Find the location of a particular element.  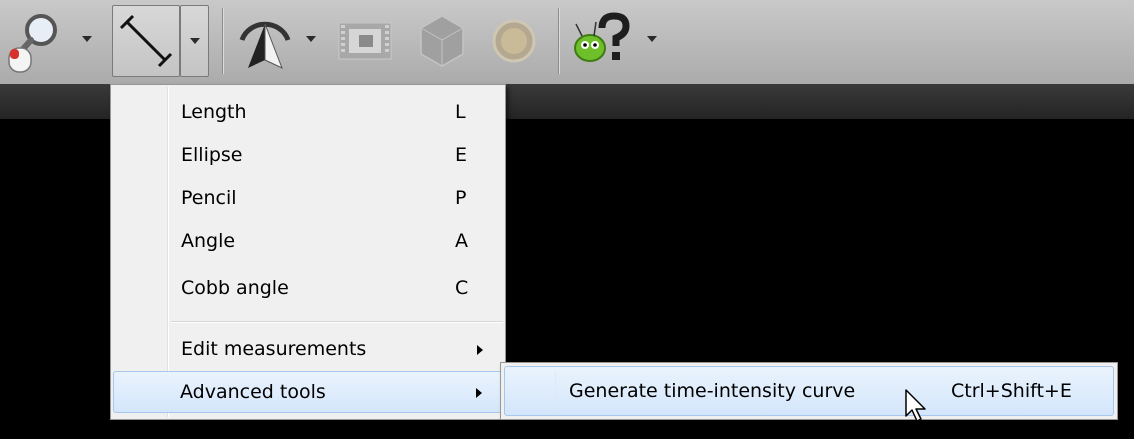

magnifier-mouse-icon is located at coordinates (32, 43).